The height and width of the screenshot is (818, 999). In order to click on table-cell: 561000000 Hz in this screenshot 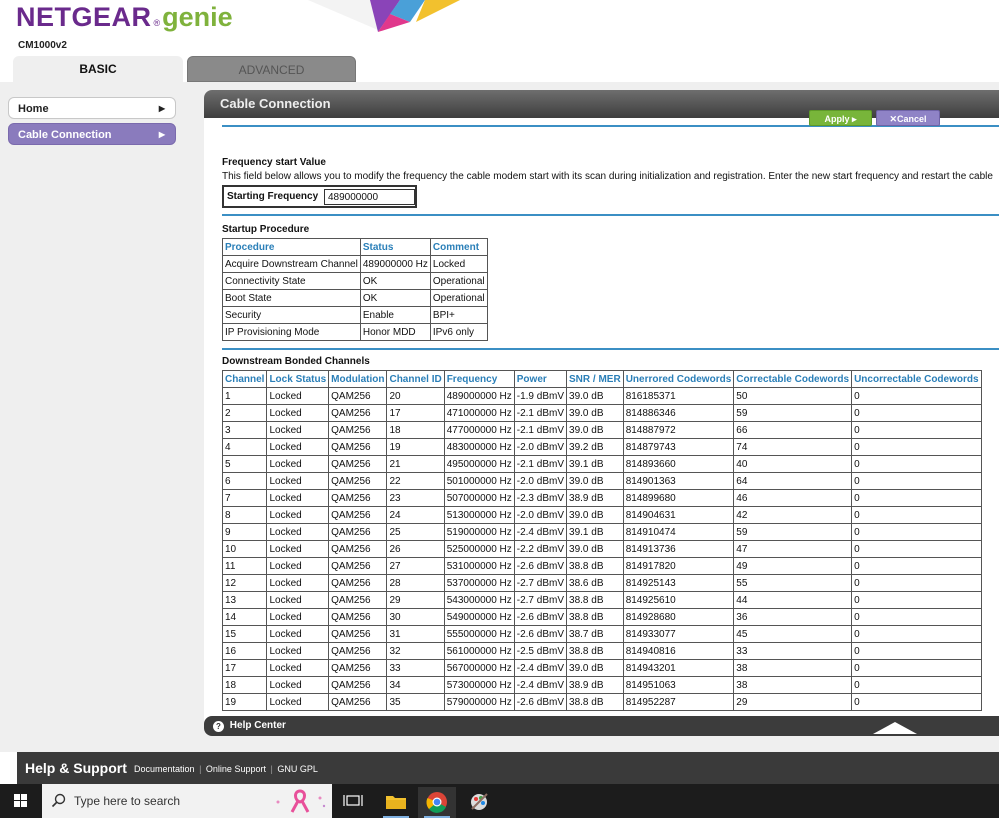, I will do `click(479, 651)`.